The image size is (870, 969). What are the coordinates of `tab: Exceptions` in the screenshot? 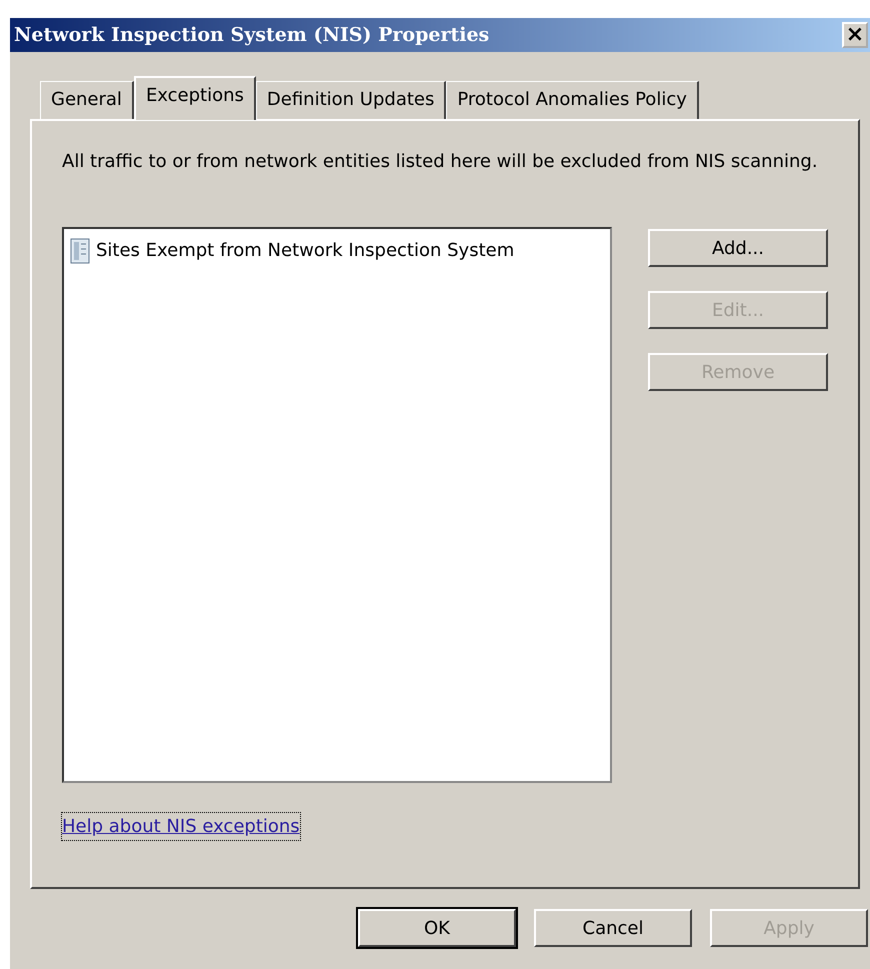 It's located at (195, 98).